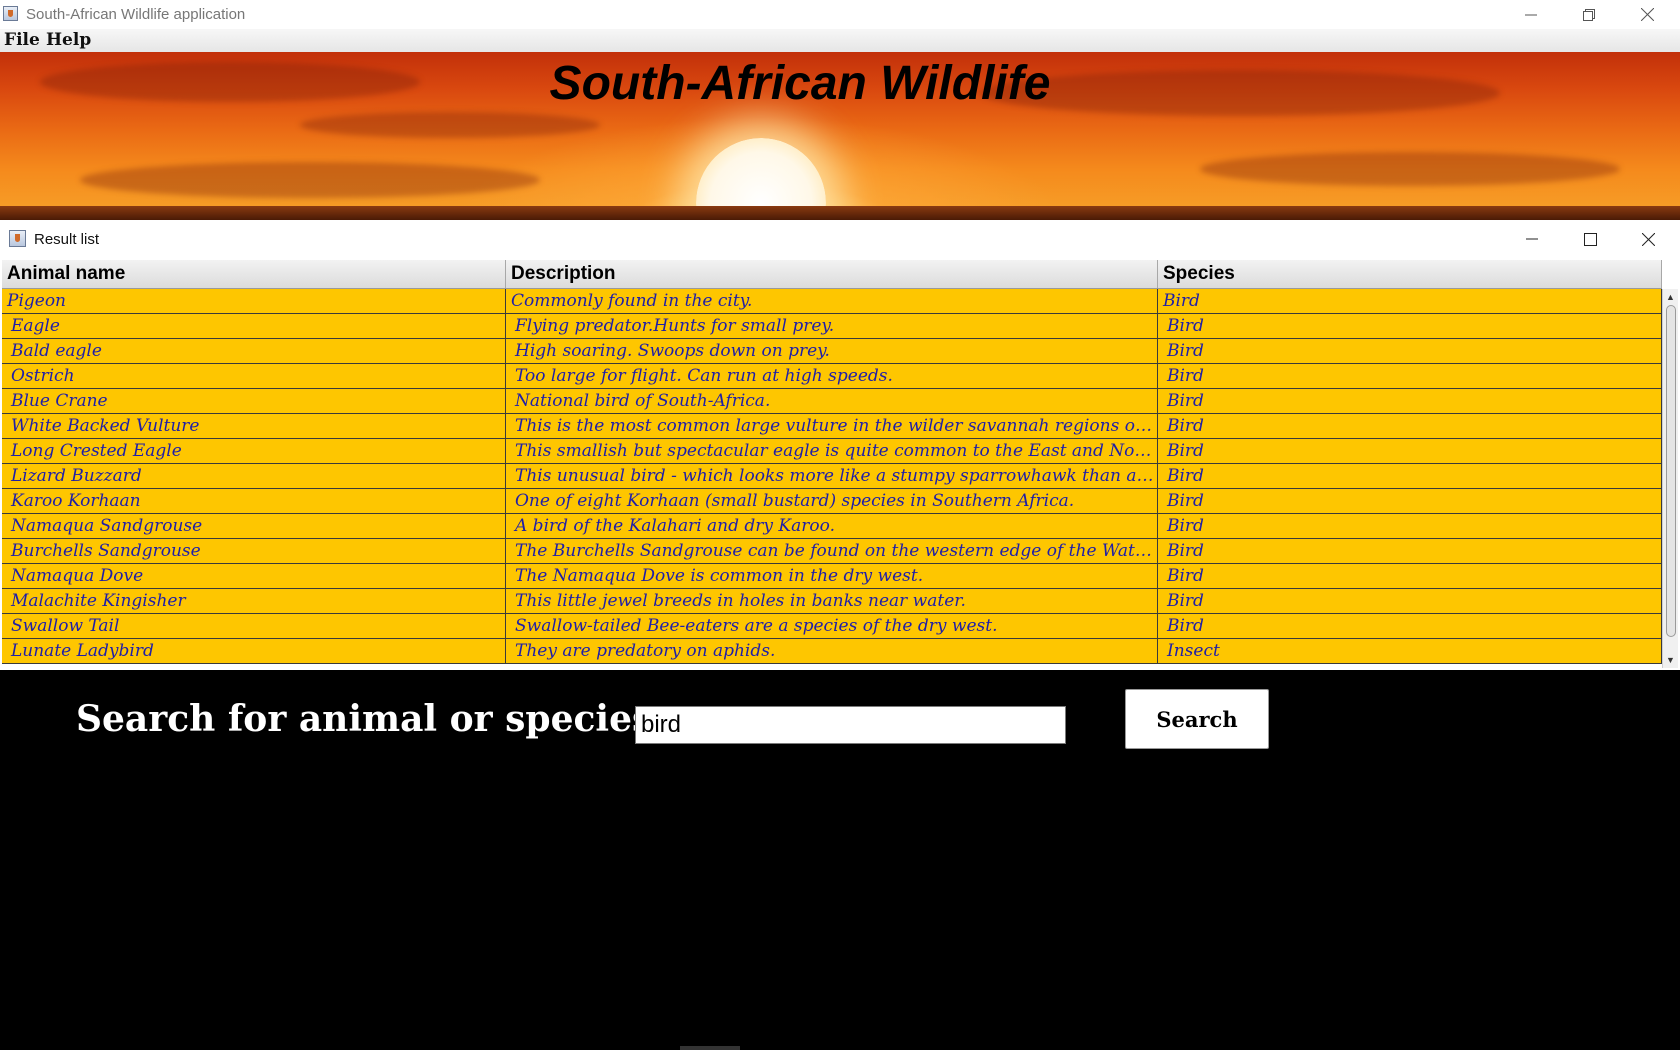 The height and width of the screenshot is (1050, 1680). I want to click on vertical-scrollbar: ▲ ▼, so click(1670, 478).